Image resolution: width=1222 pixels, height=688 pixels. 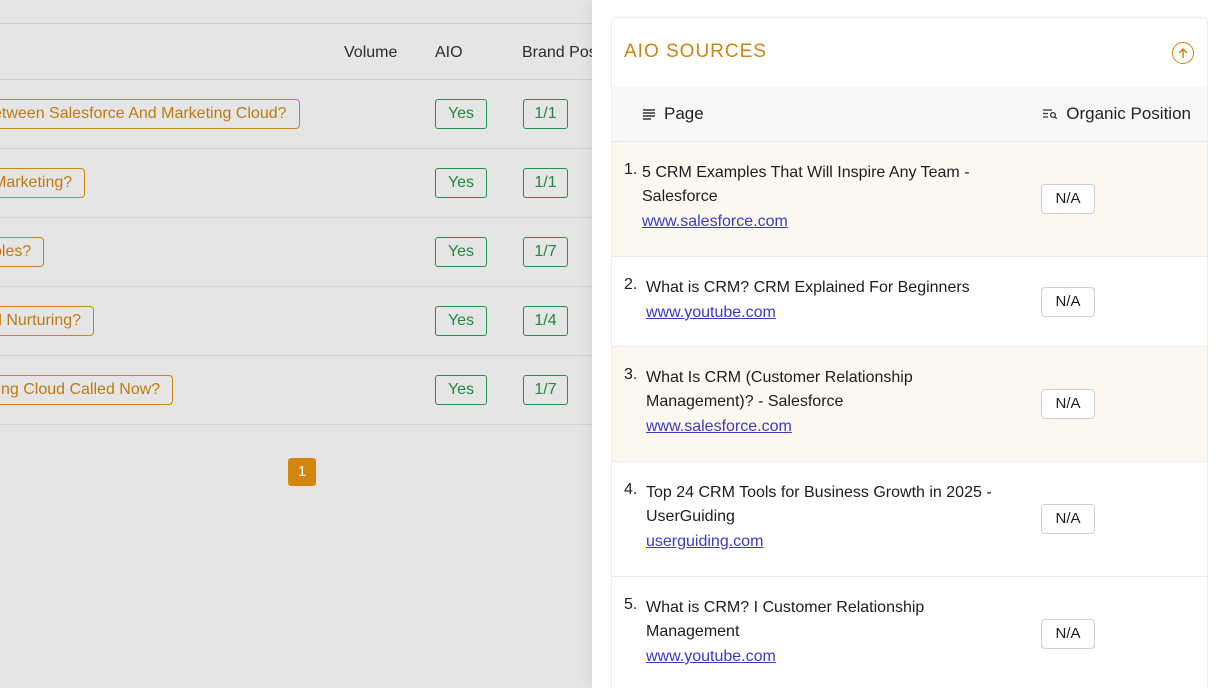 What do you see at coordinates (631, 604) in the screenshot?
I see `source-index: 5.` at bounding box center [631, 604].